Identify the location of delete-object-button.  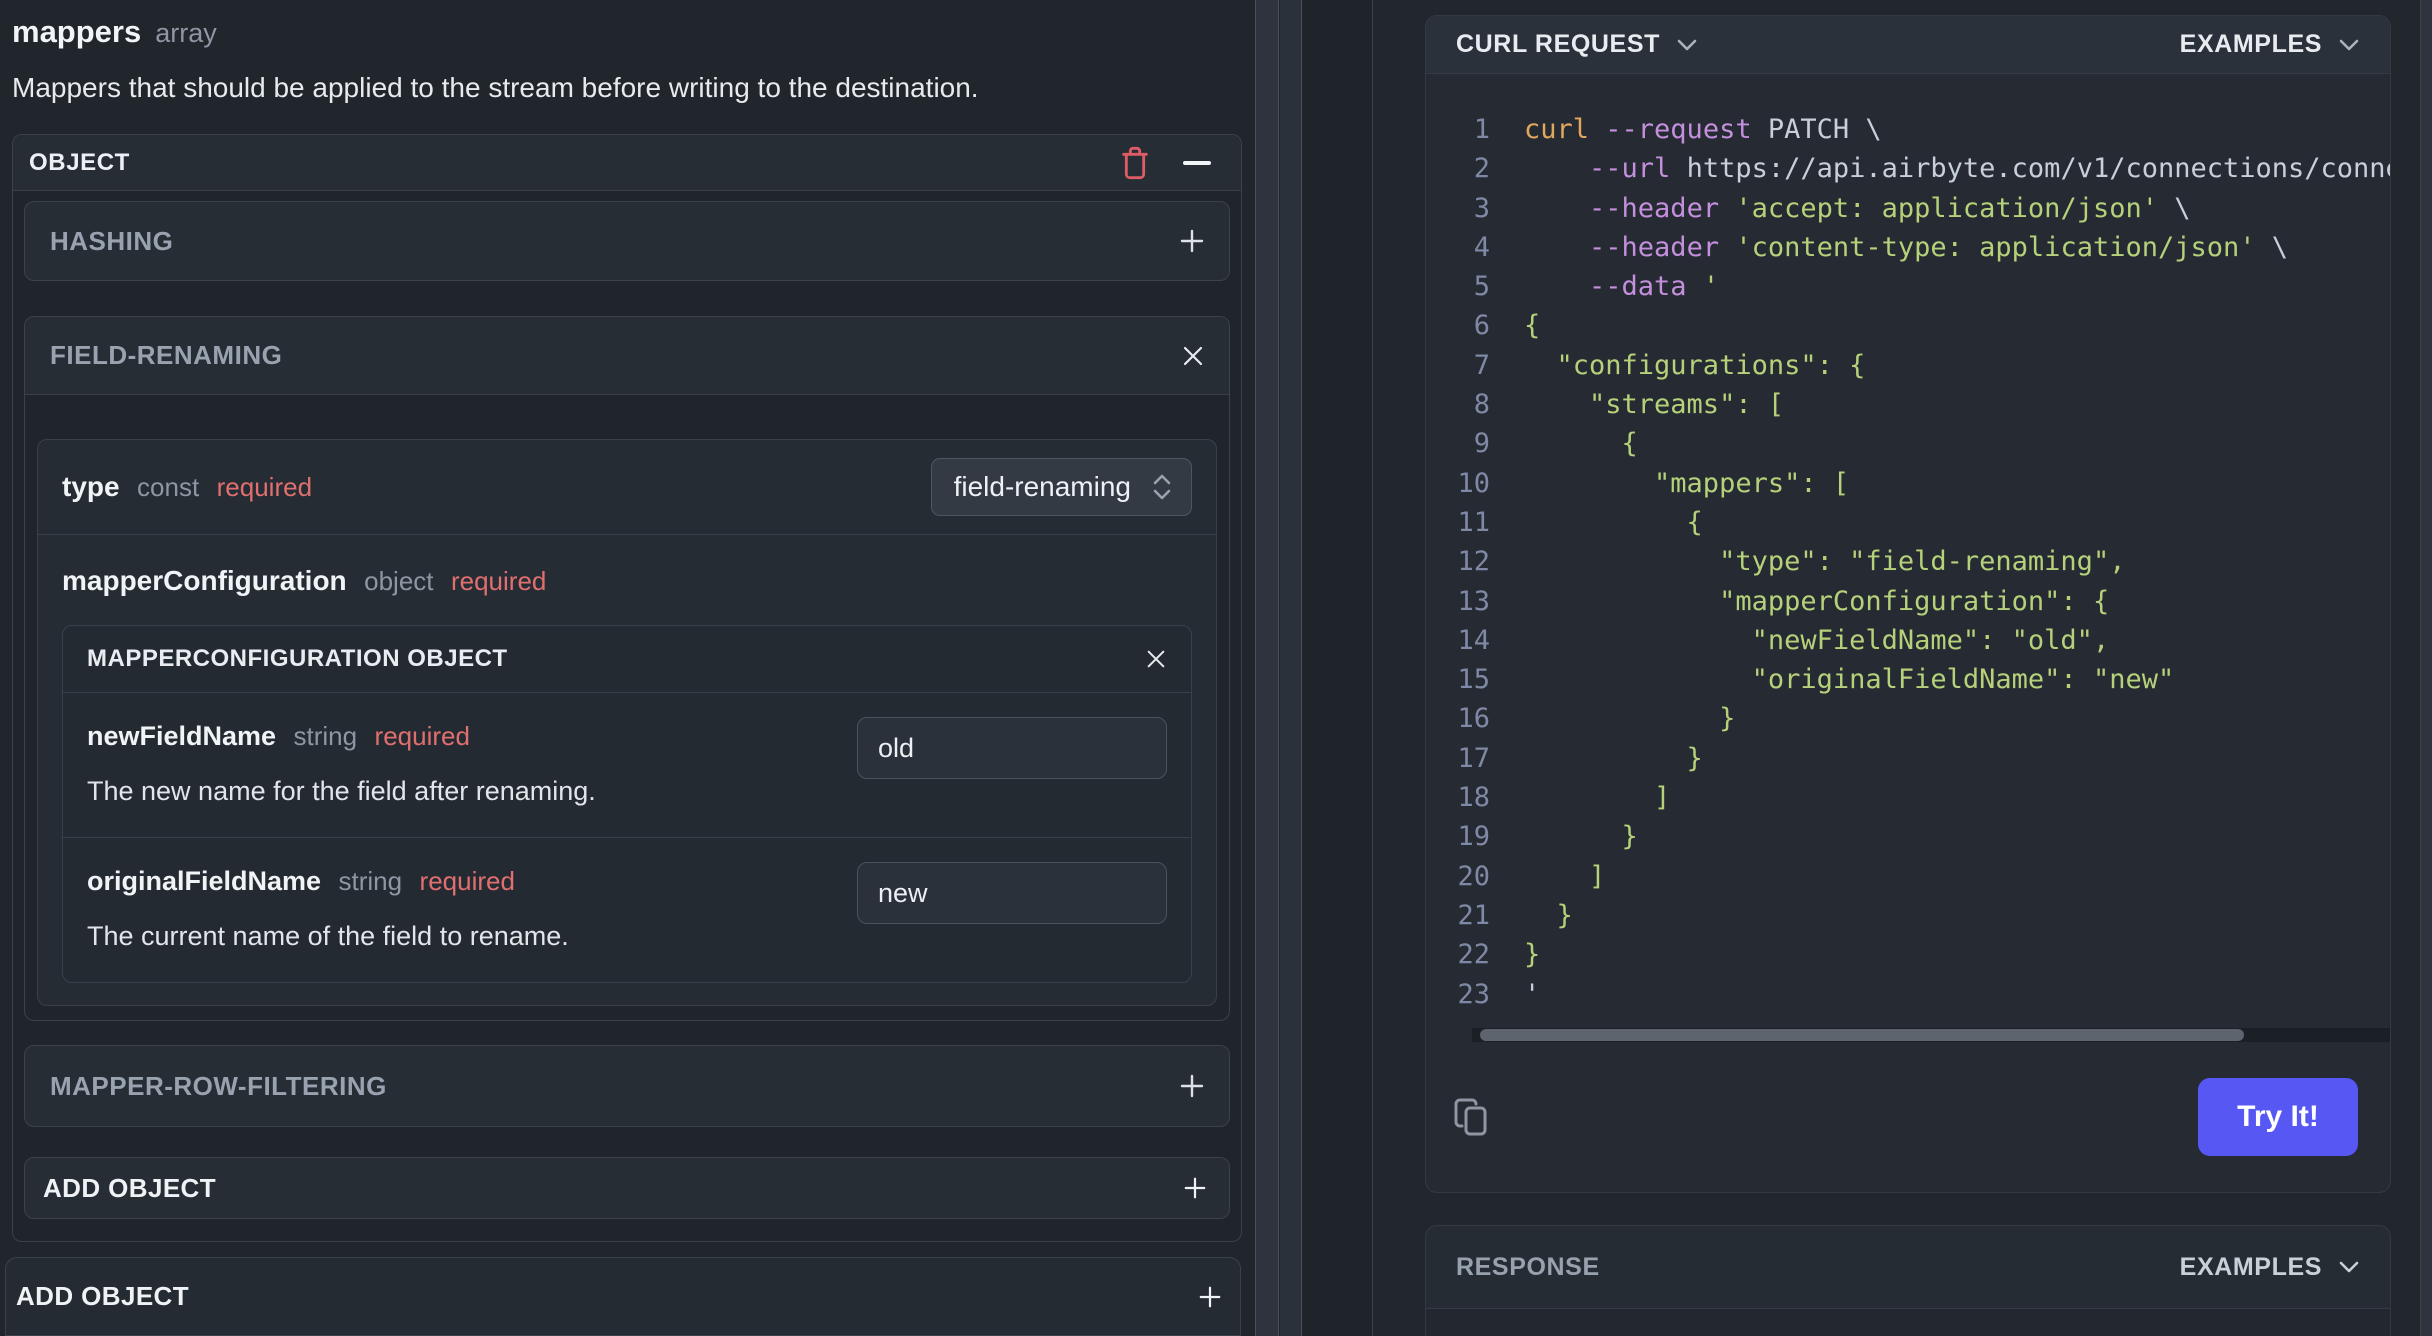
(1135, 163).